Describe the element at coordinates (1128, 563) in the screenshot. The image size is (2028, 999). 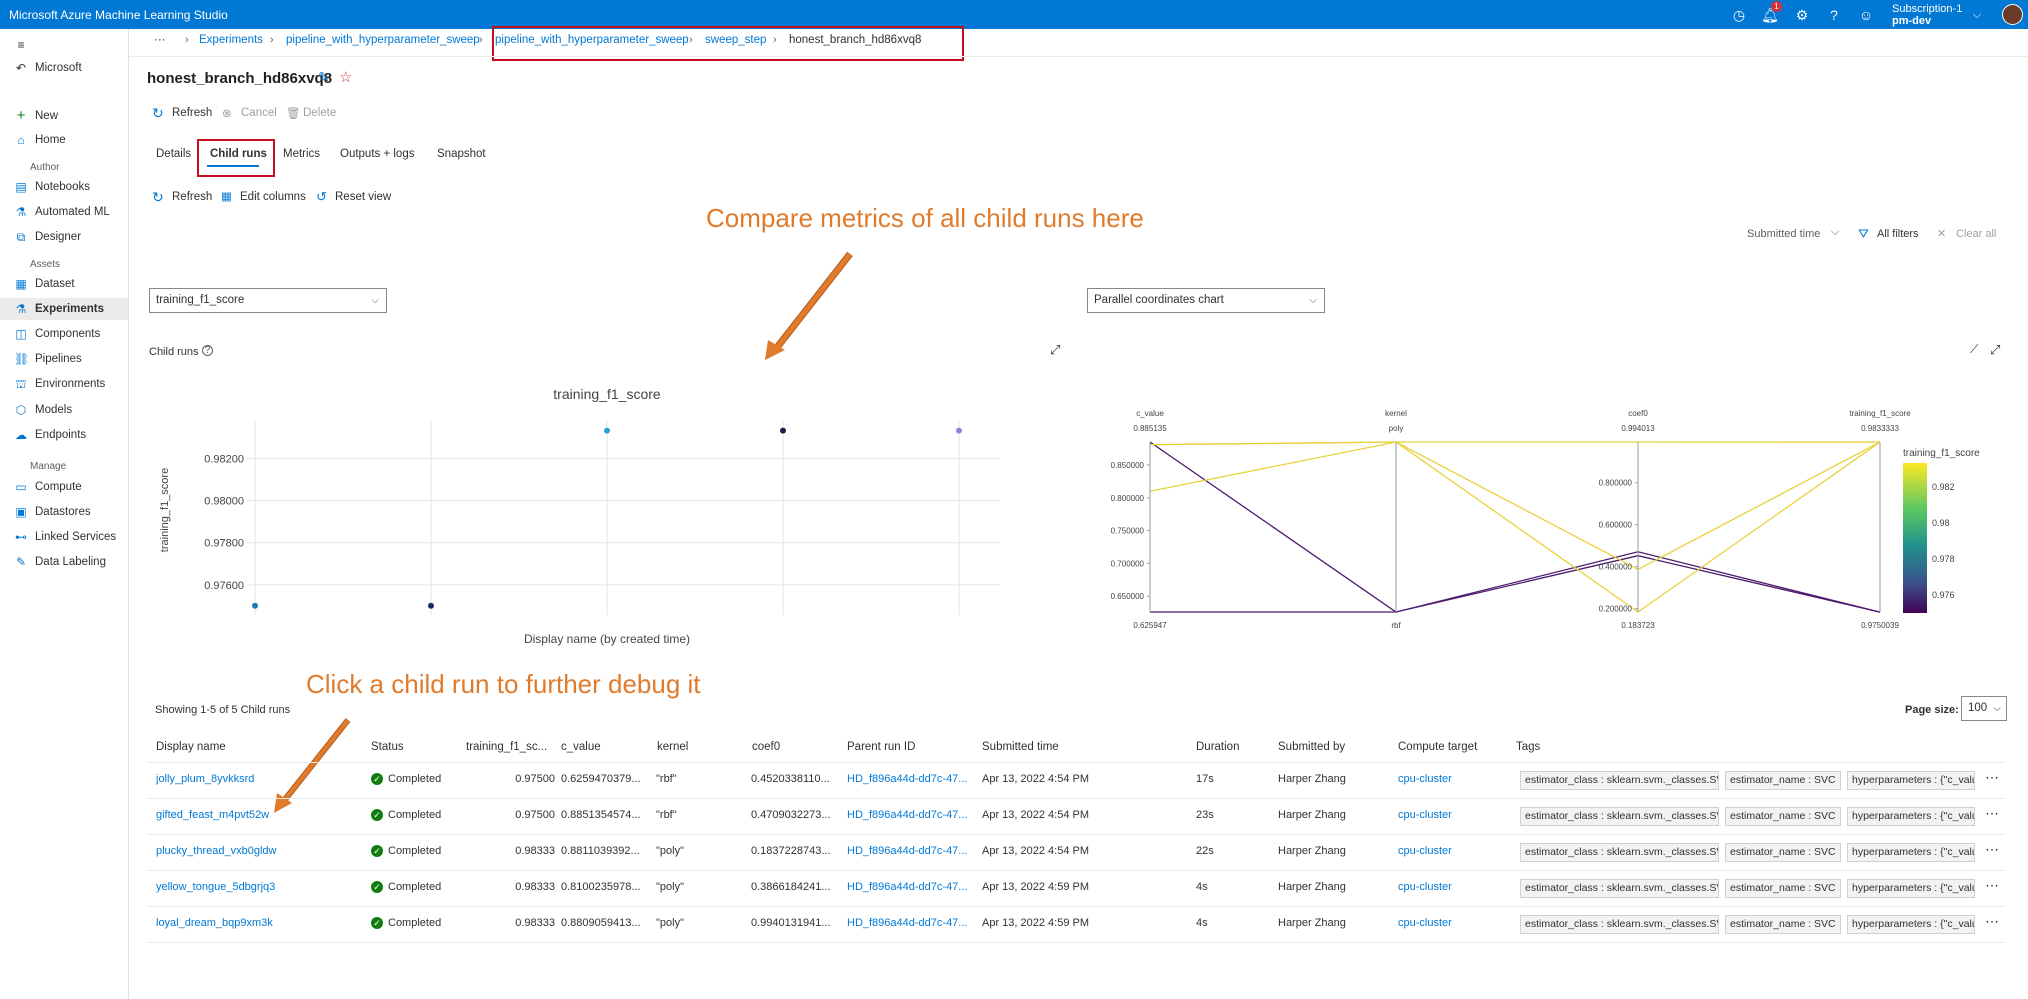
I see `pc-tick-label: 0.700000` at that location.